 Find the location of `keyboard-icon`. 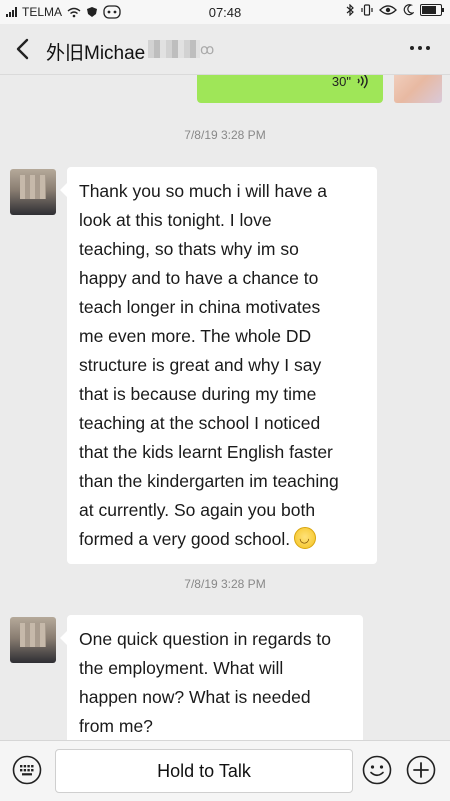

keyboard-icon is located at coordinates (27, 770).